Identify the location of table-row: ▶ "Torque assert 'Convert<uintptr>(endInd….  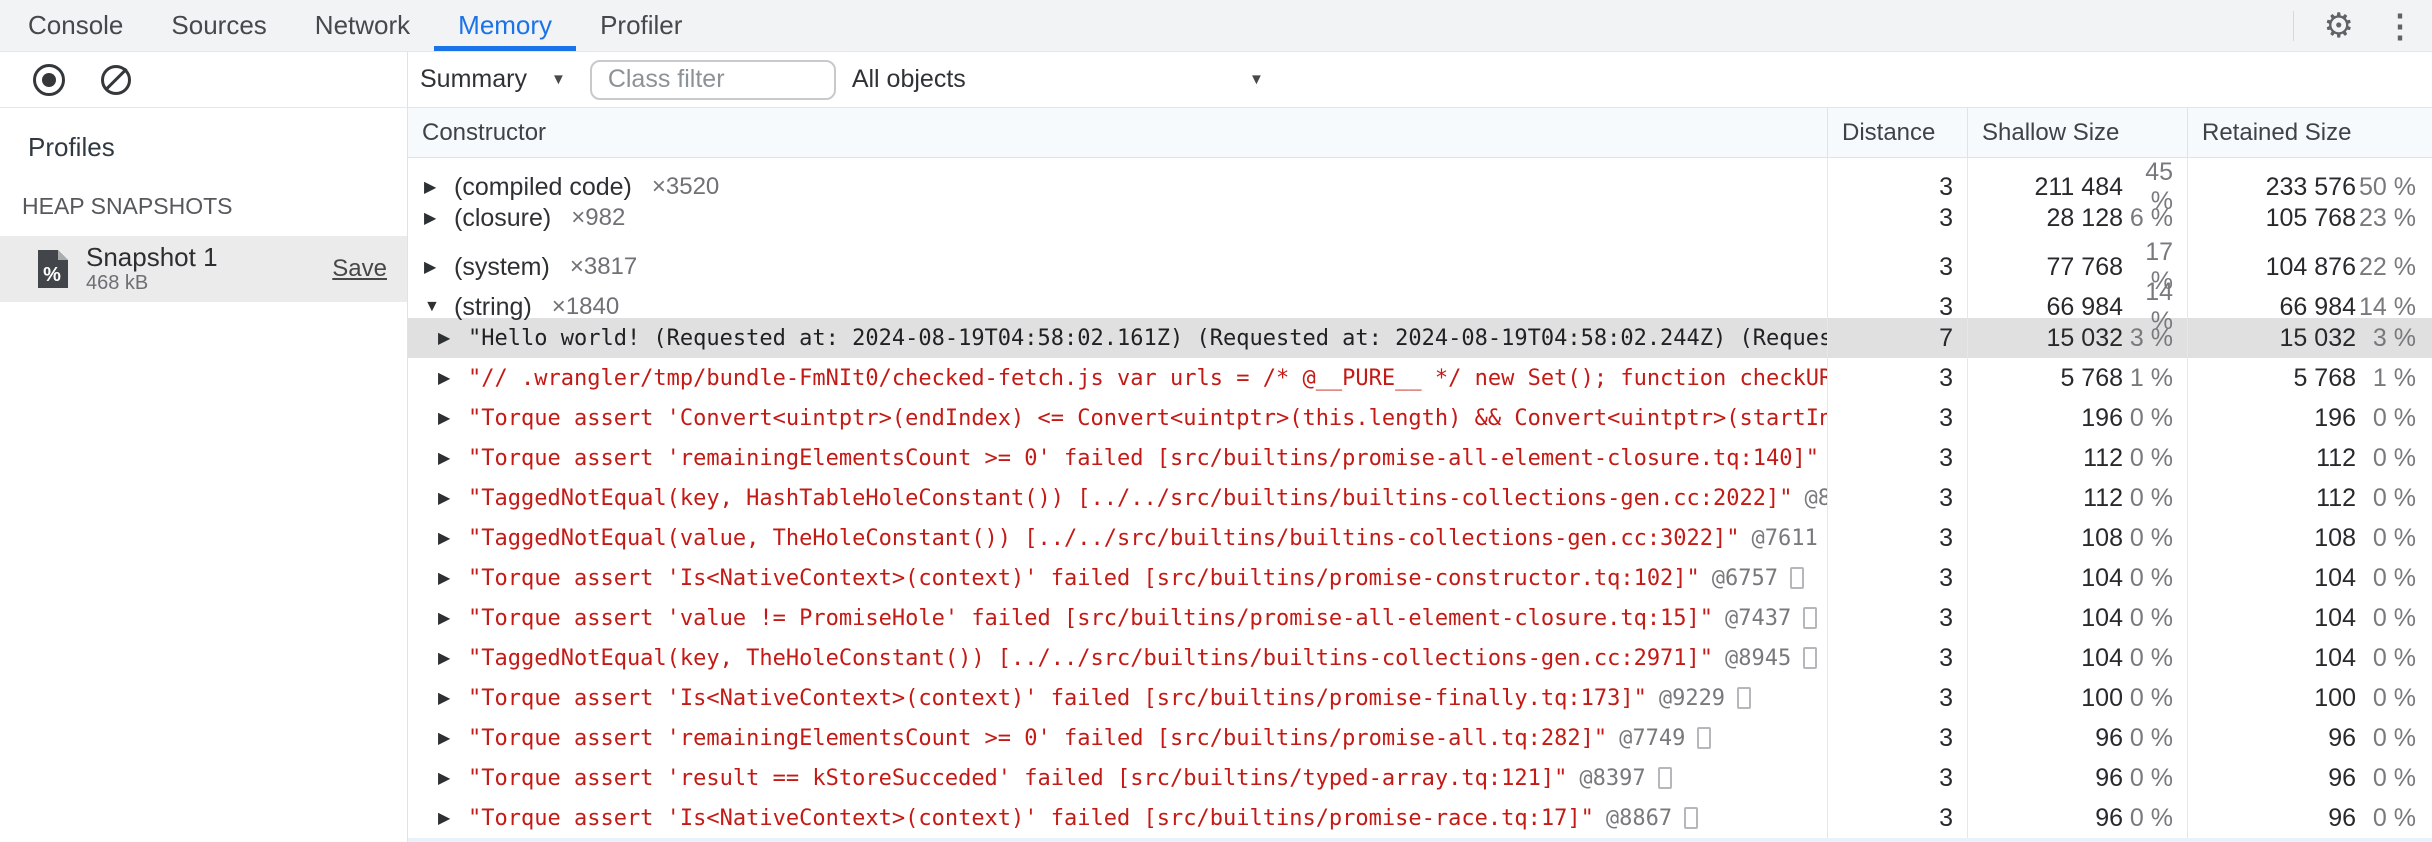
(1420, 418).